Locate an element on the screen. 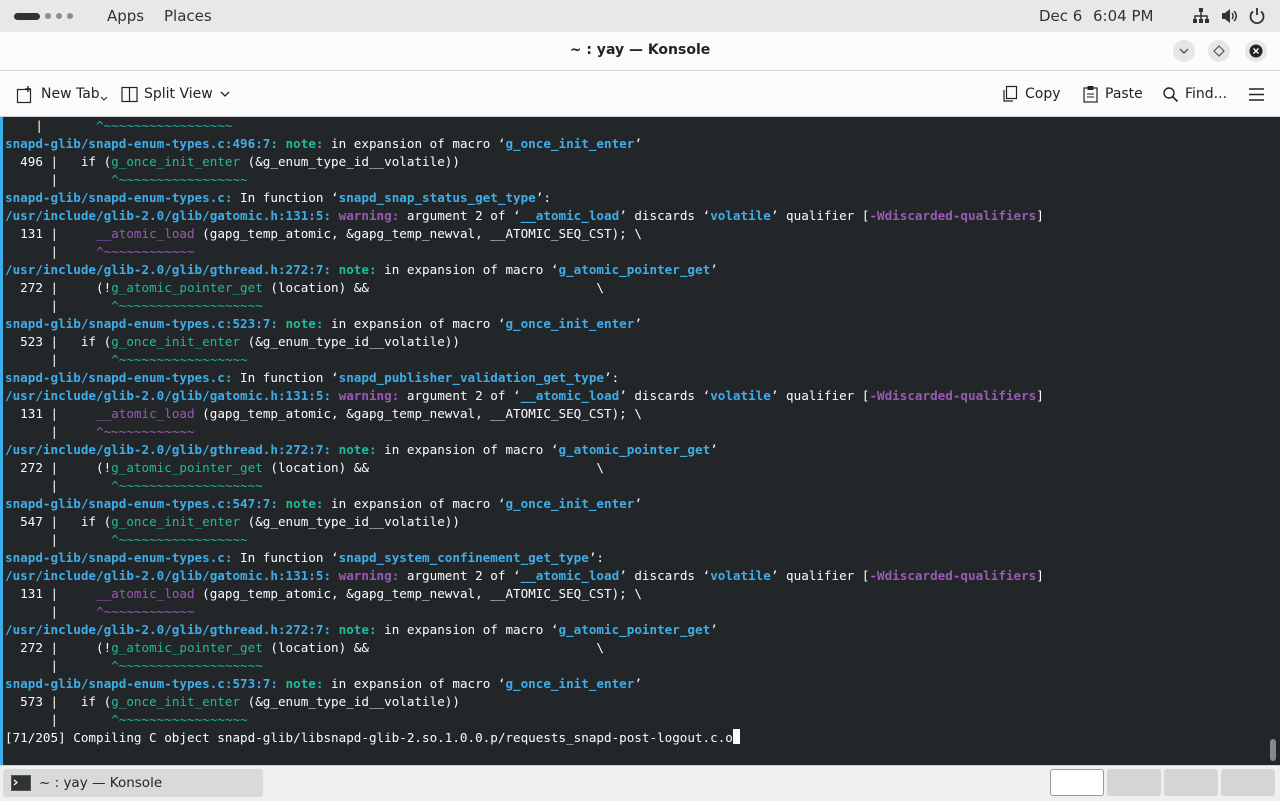 This screenshot has height=801, width=1280. split-view-icon is located at coordinates (129, 94).